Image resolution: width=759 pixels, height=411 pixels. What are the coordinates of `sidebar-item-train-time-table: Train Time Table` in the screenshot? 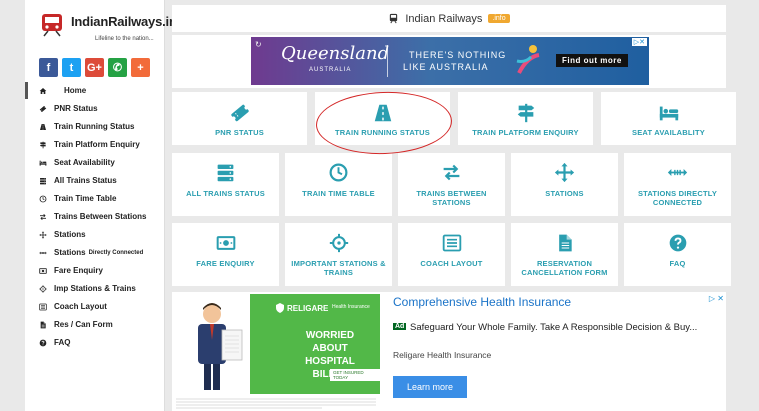 It's located at (94, 198).